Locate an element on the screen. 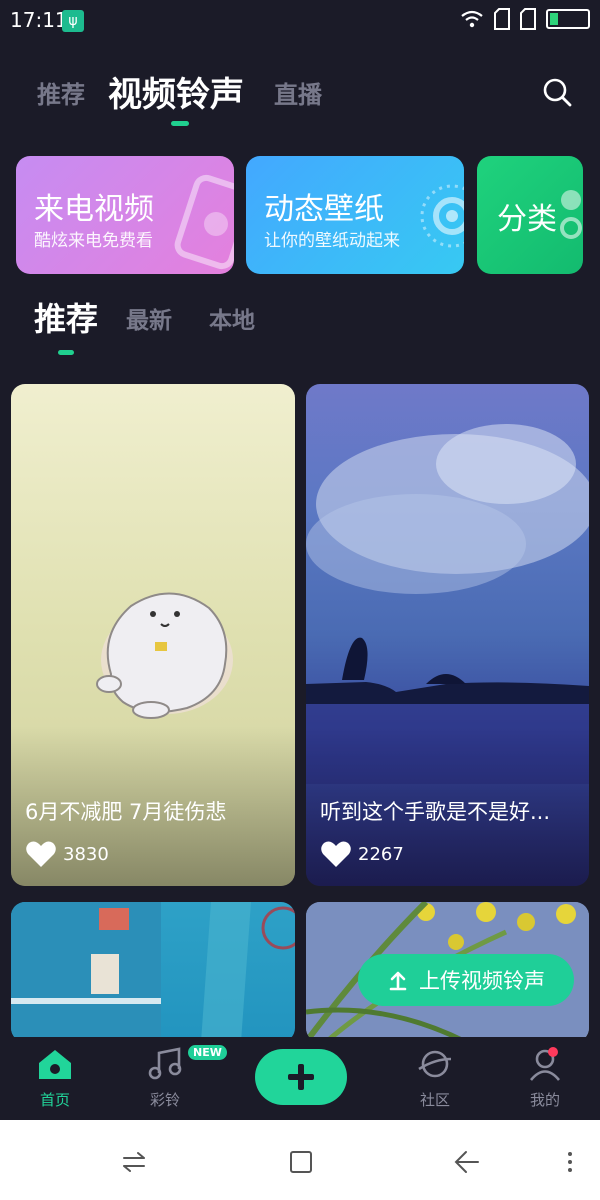 The width and height of the screenshot is (600, 1200). upload-video-ringtone-button: 上传视频铃声 is located at coordinates (466, 980).